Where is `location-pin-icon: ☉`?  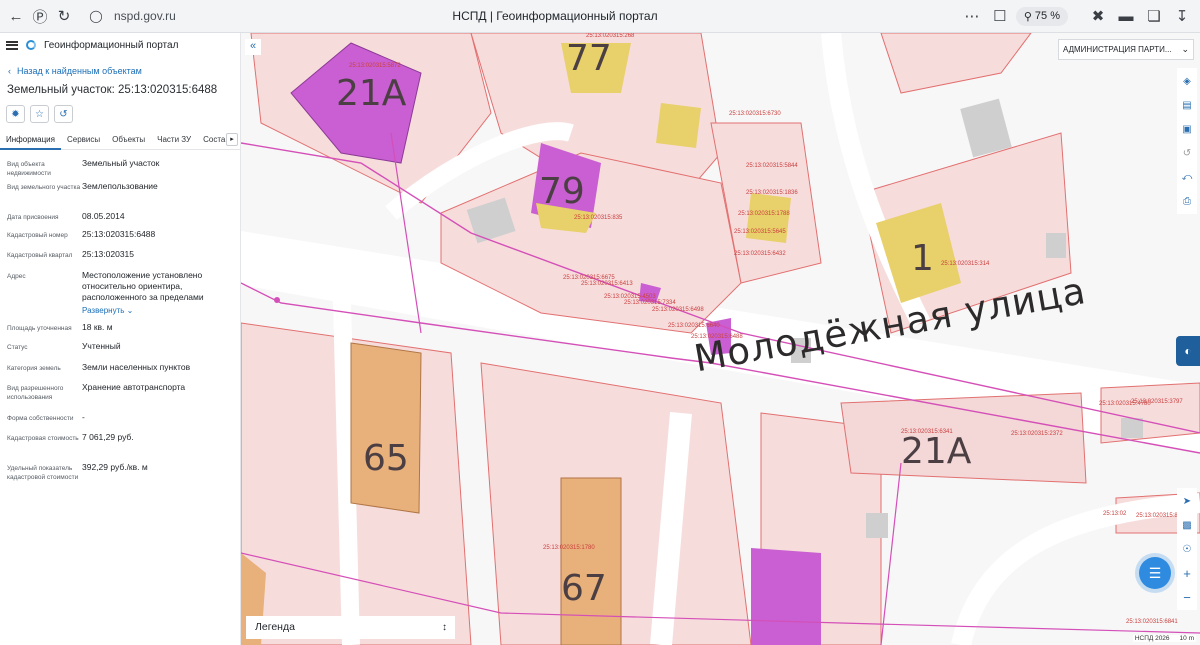 location-pin-icon: ☉ is located at coordinates (1187, 549).